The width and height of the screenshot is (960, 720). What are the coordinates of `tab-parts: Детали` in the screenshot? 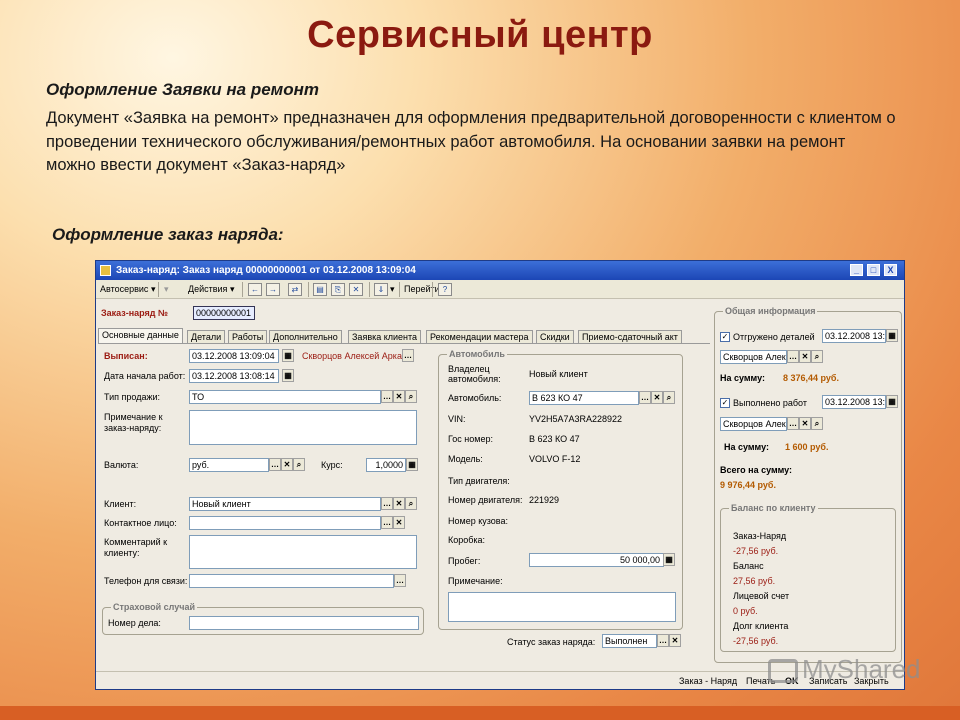 It's located at (206, 336).